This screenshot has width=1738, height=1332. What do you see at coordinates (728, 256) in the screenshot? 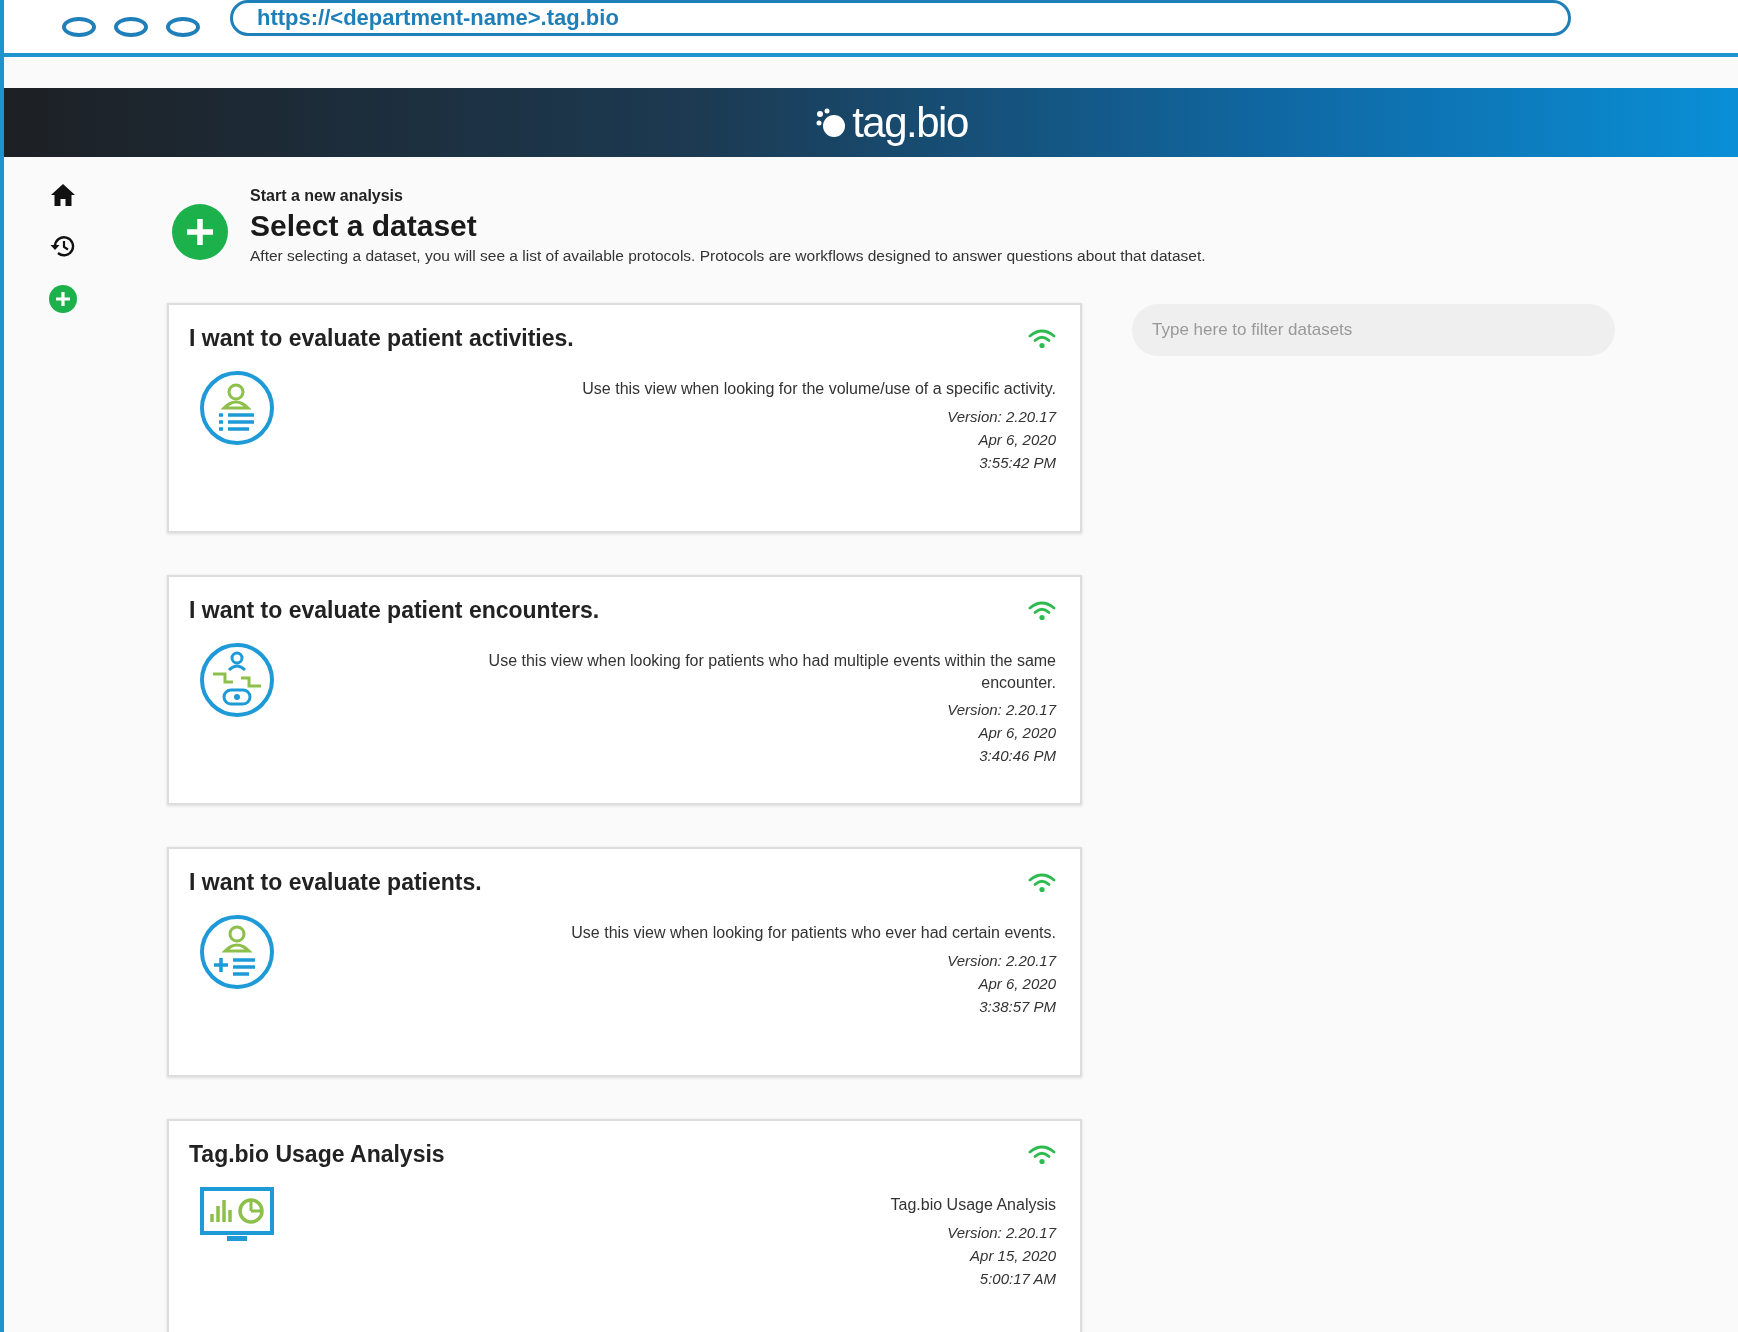
I see `page-description: After selecting a dataset, you will see a list of available protocols. Protocols are workflows designed to answer questions about that dataset.` at bounding box center [728, 256].